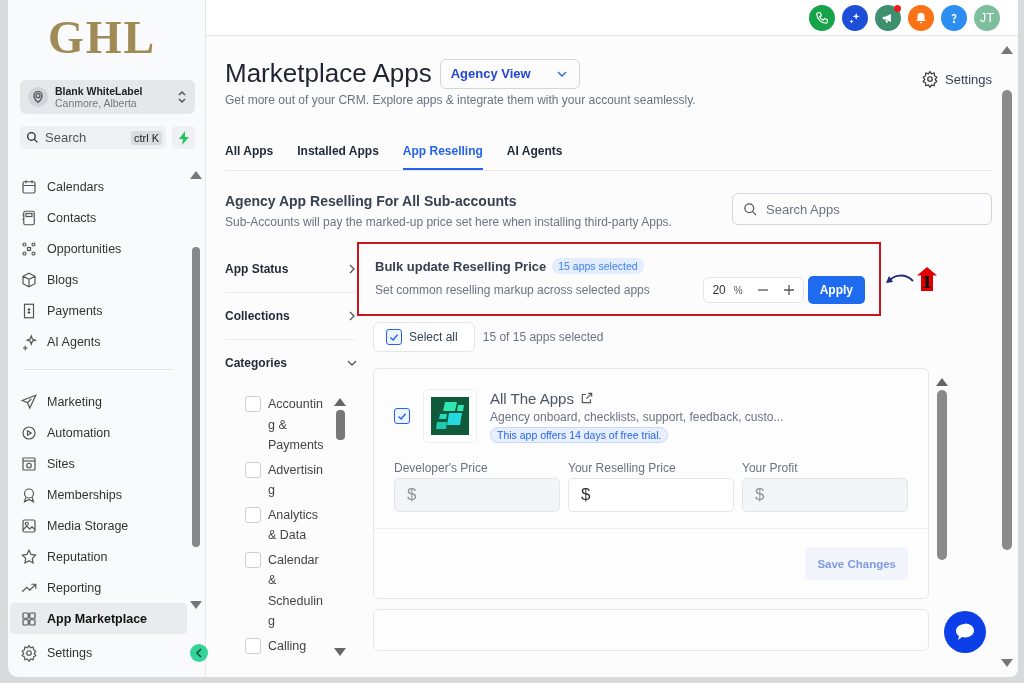 This screenshot has width=1024, height=683. Describe the element at coordinates (29, 248) in the screenshot. I see `dots-grid-icon` at that location.